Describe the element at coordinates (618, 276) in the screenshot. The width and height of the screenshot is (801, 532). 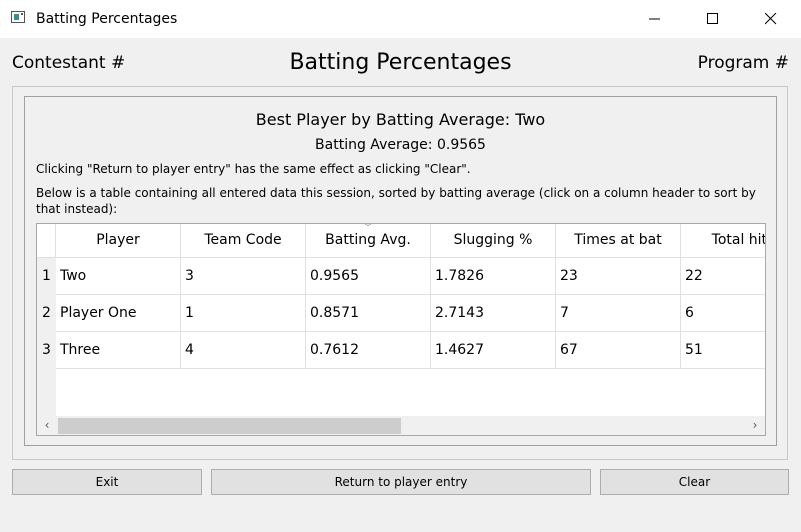
I see `cell-times-at-bat: 23` at that location.